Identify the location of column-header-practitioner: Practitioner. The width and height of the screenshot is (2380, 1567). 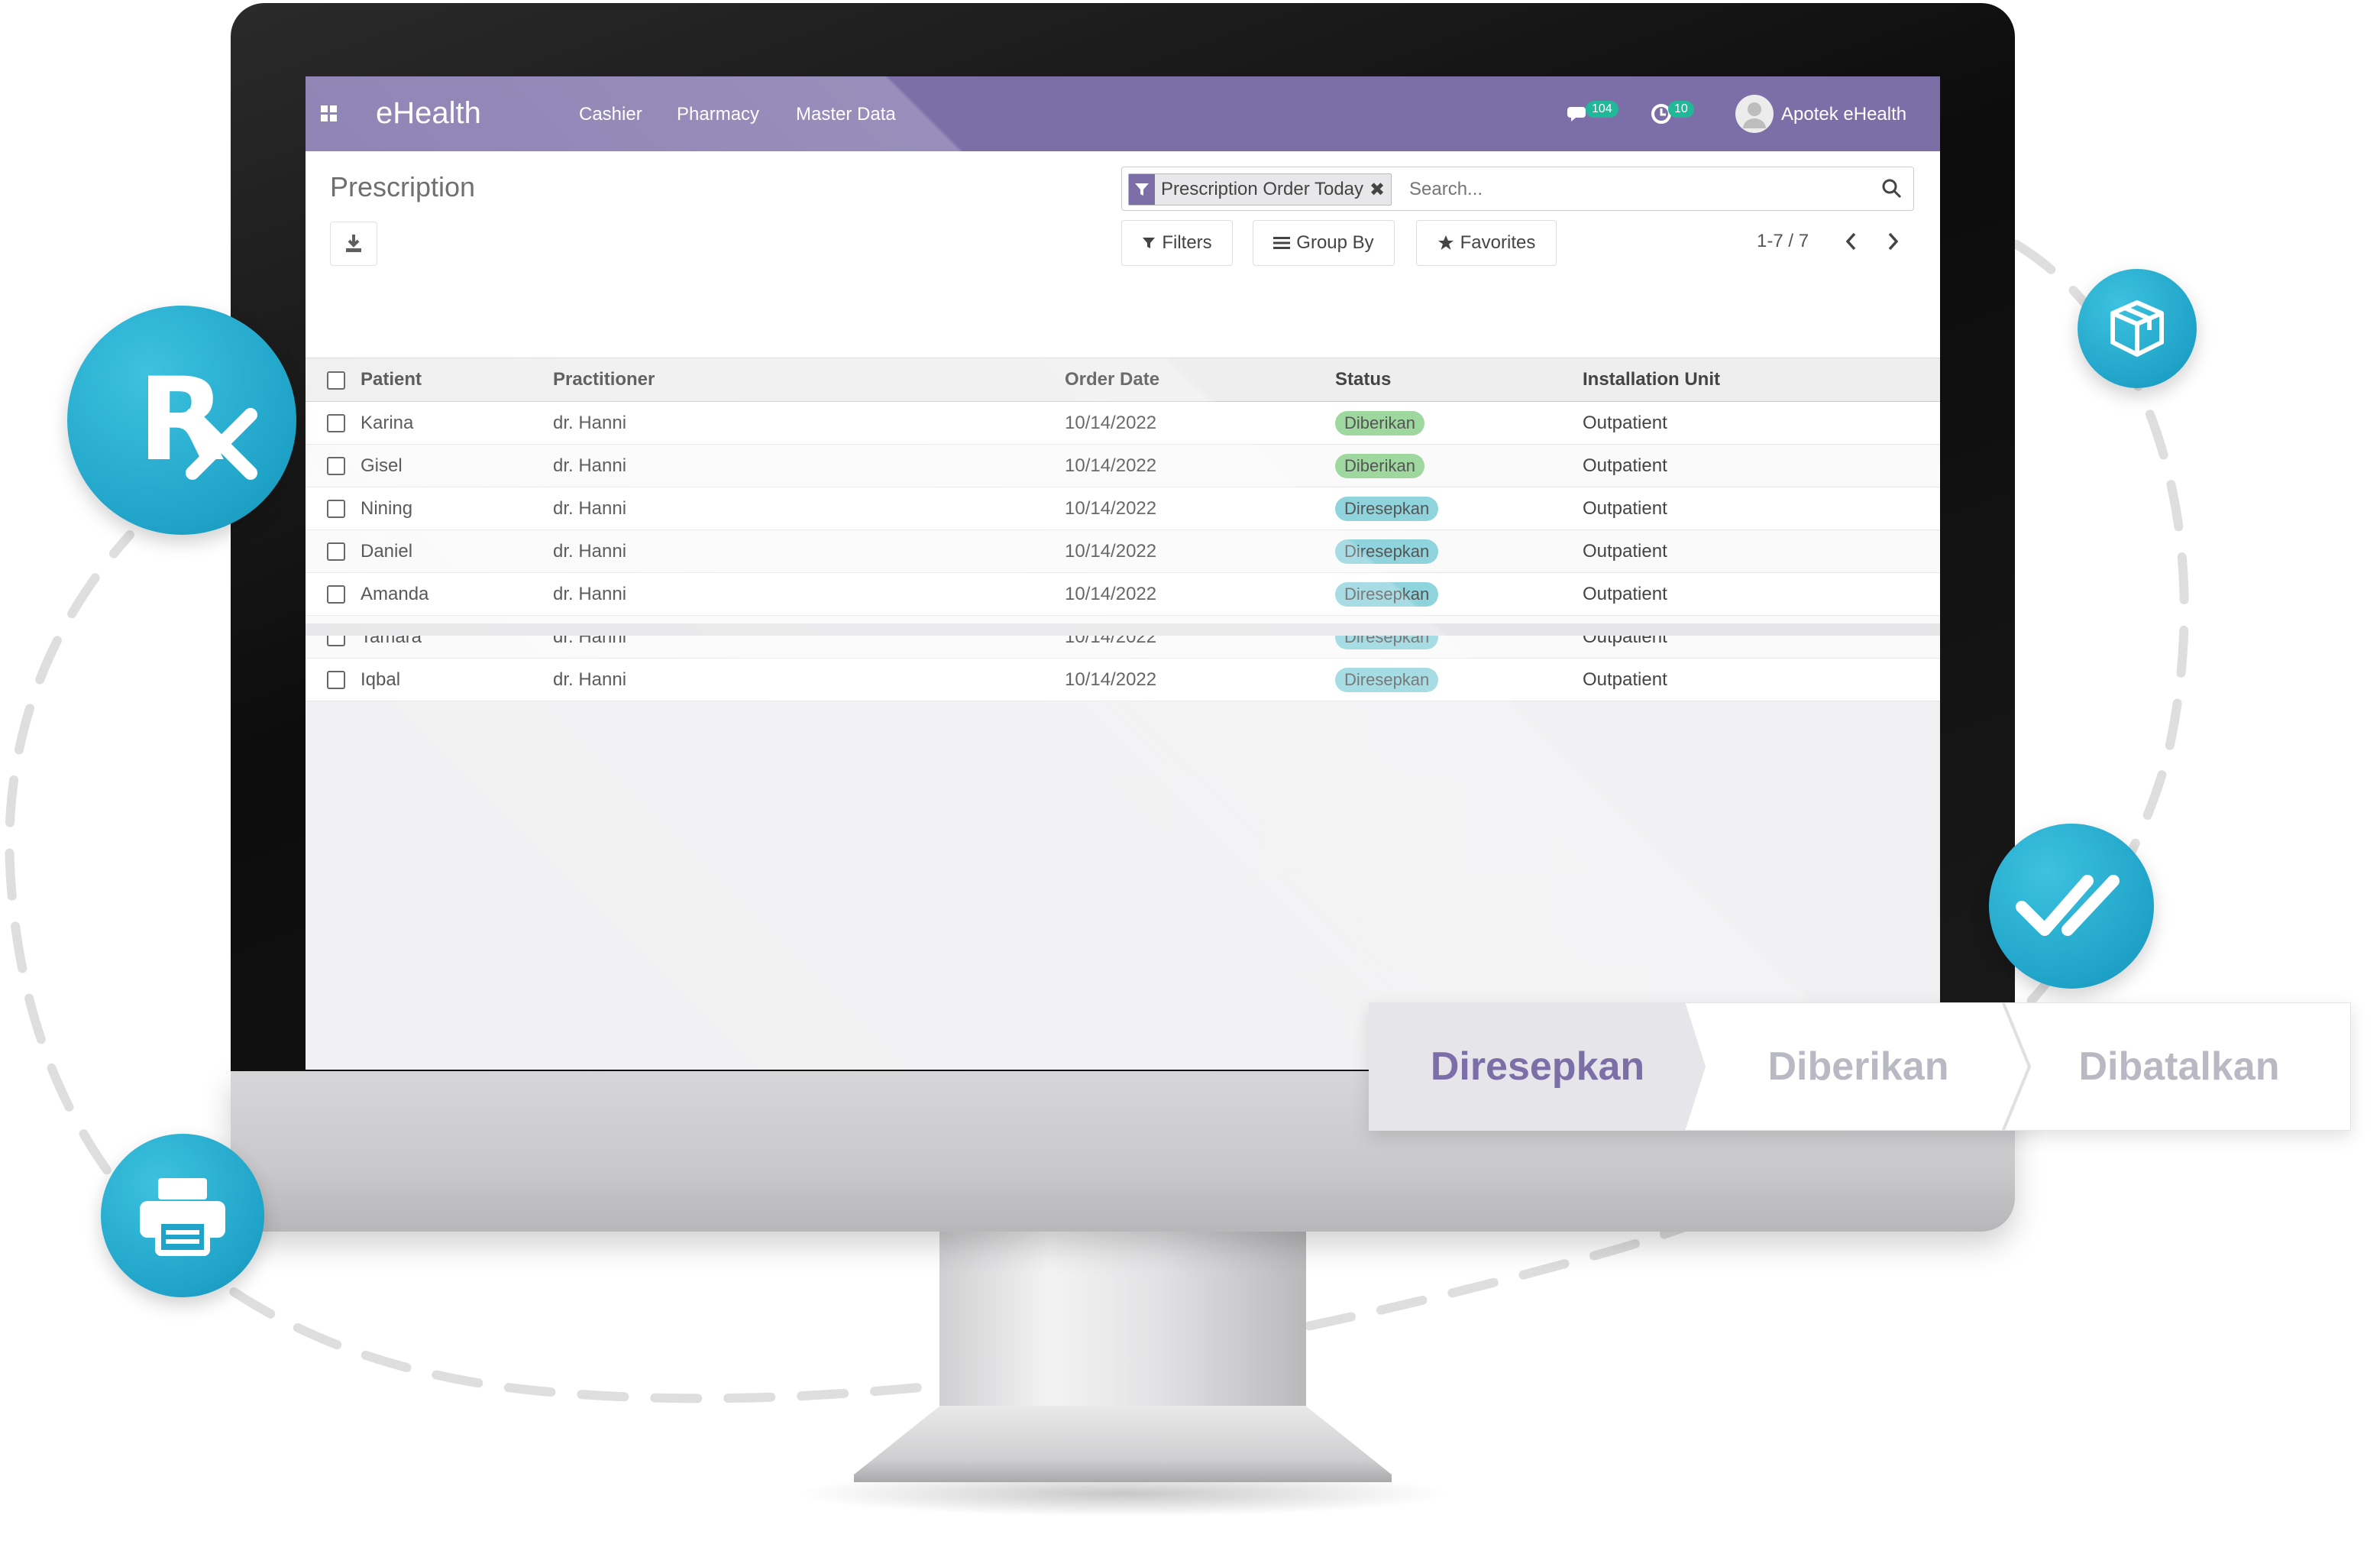
(809, 380).